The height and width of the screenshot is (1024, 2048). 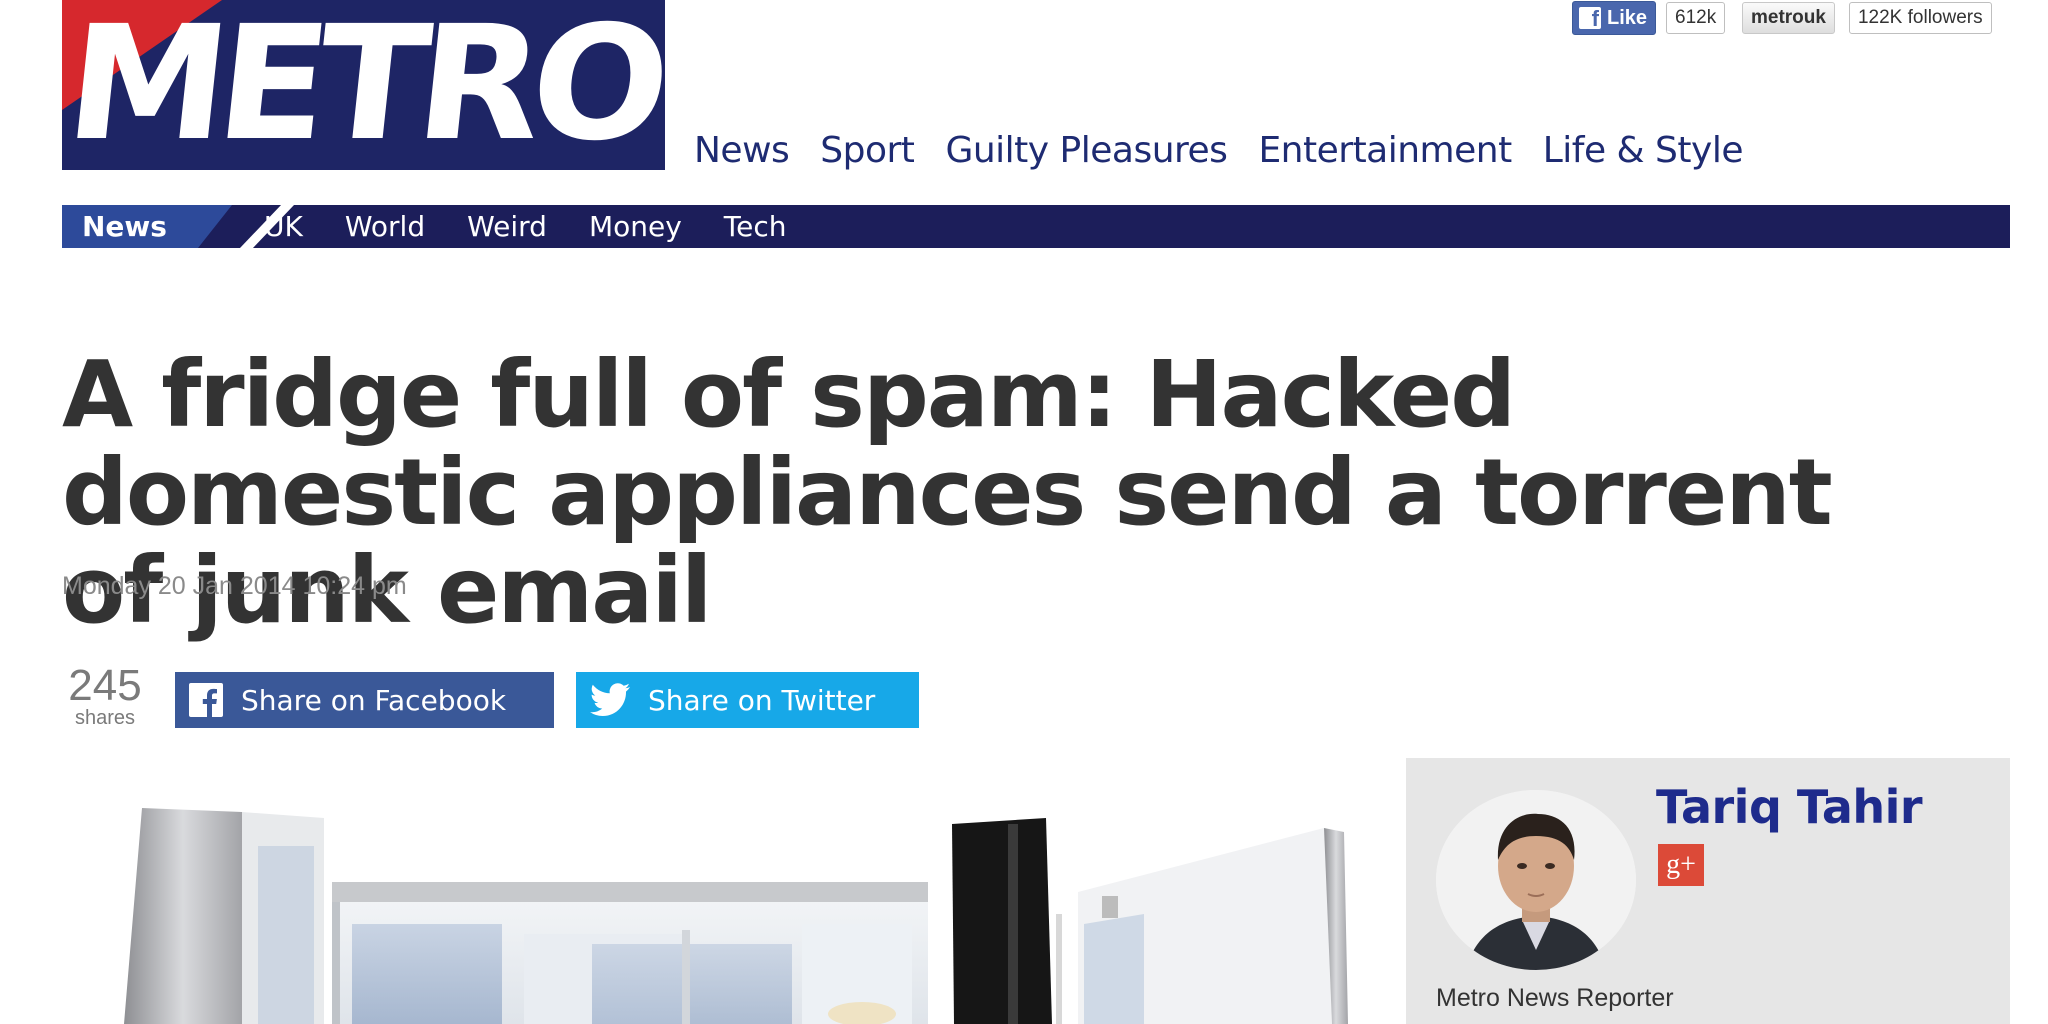 I want to click on section-nav-active-news: News, so click(x=147, y=226).